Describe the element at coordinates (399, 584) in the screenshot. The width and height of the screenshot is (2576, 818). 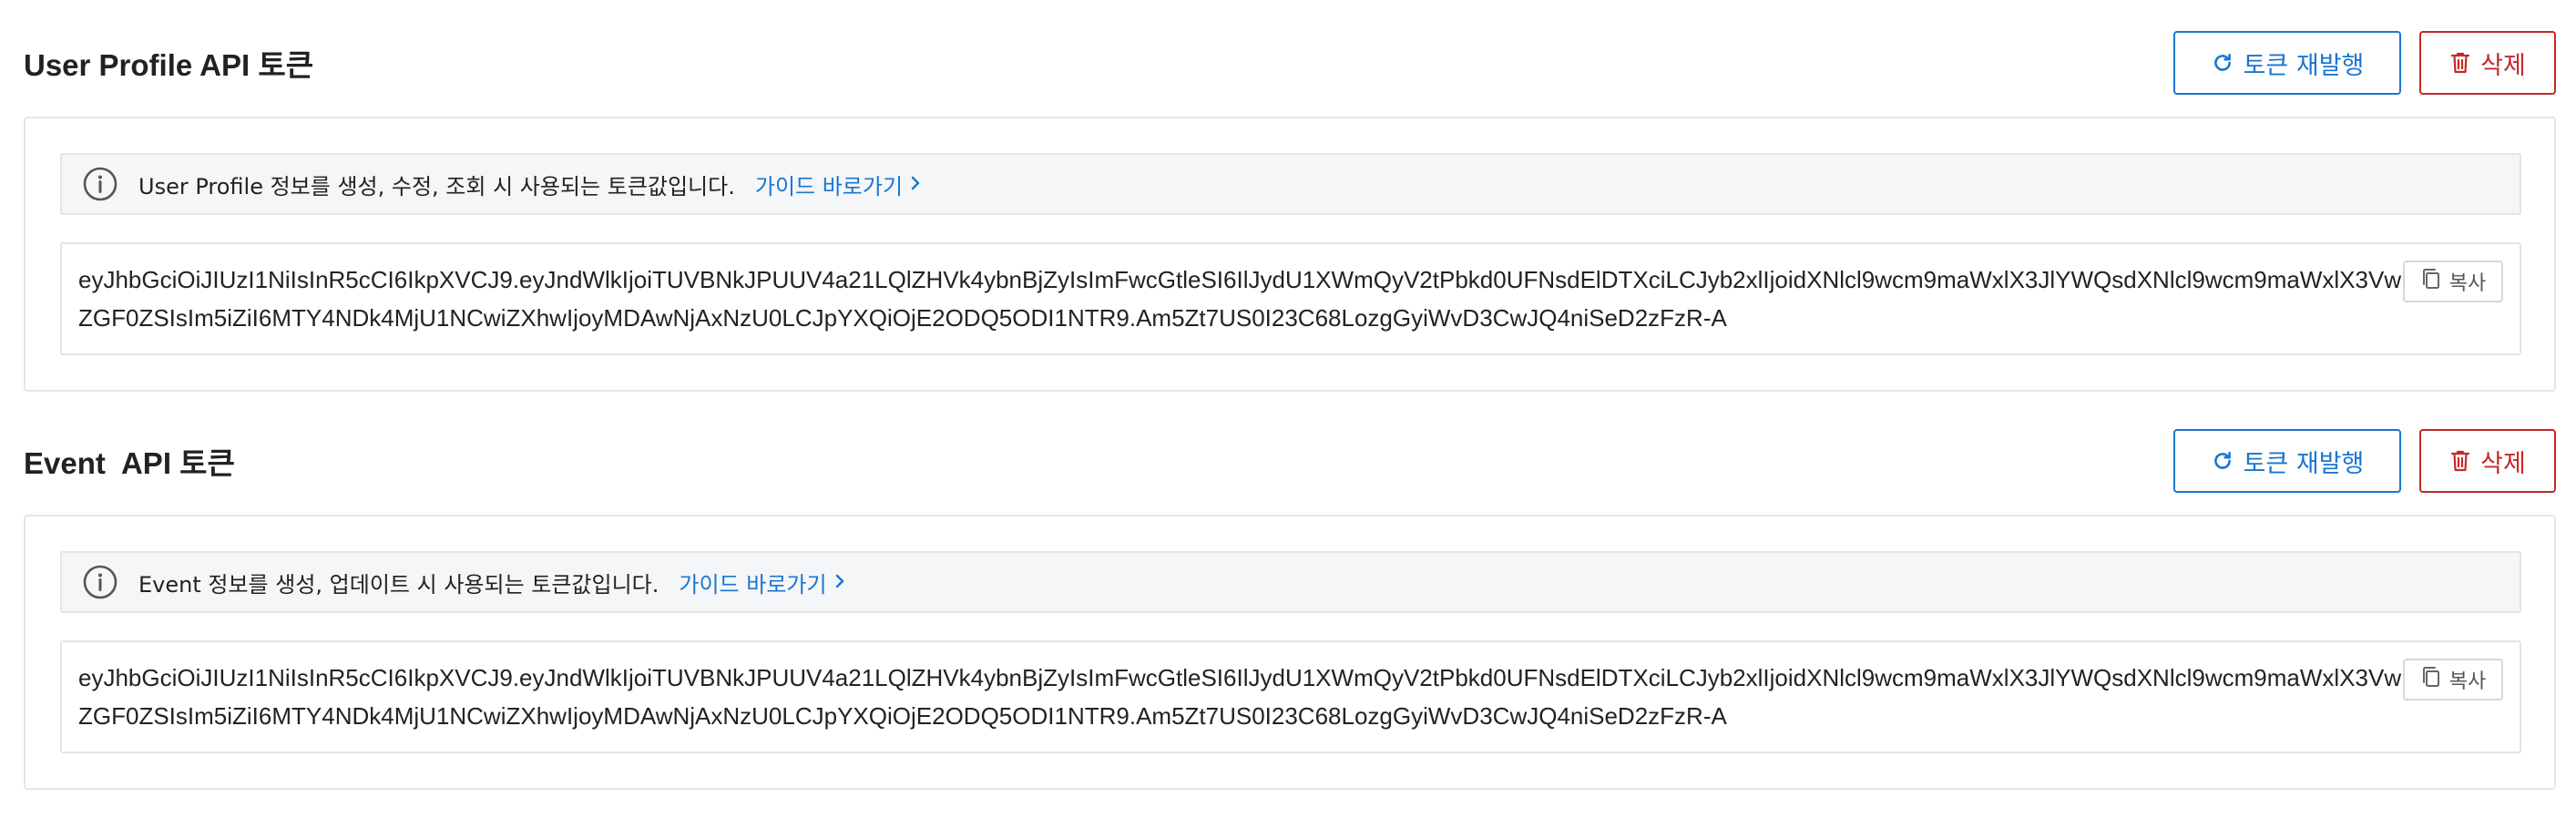
I see `info-text: Event 정보를 생성, 업데이트 시 사용되는 토큰값입니다.` at that location.